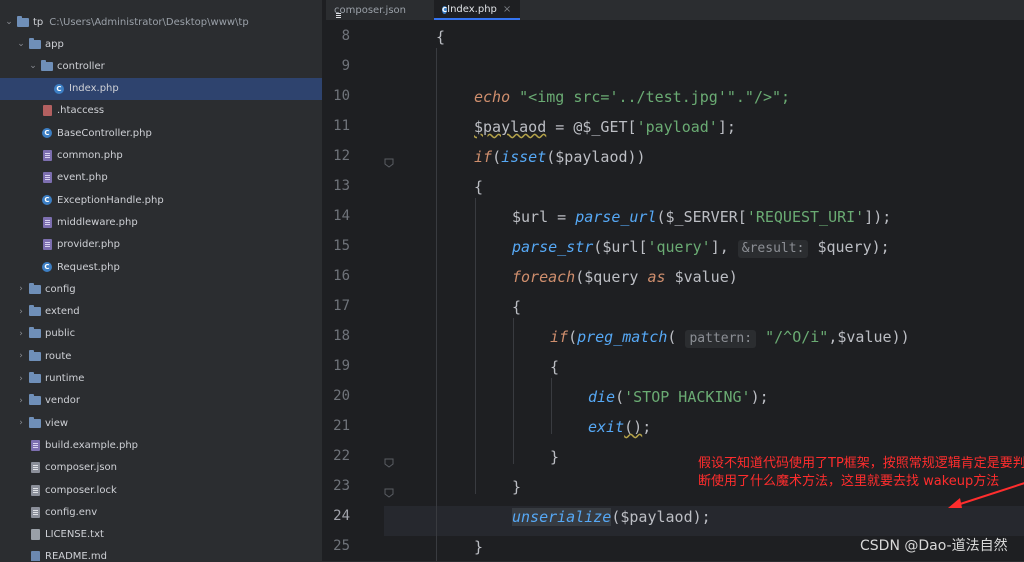 The height and width of the screenshot is (562, 1024). Describe the element at coordinates (161, 133) in the screenshot. I see `tree-item: C BaseController.php` at that location.